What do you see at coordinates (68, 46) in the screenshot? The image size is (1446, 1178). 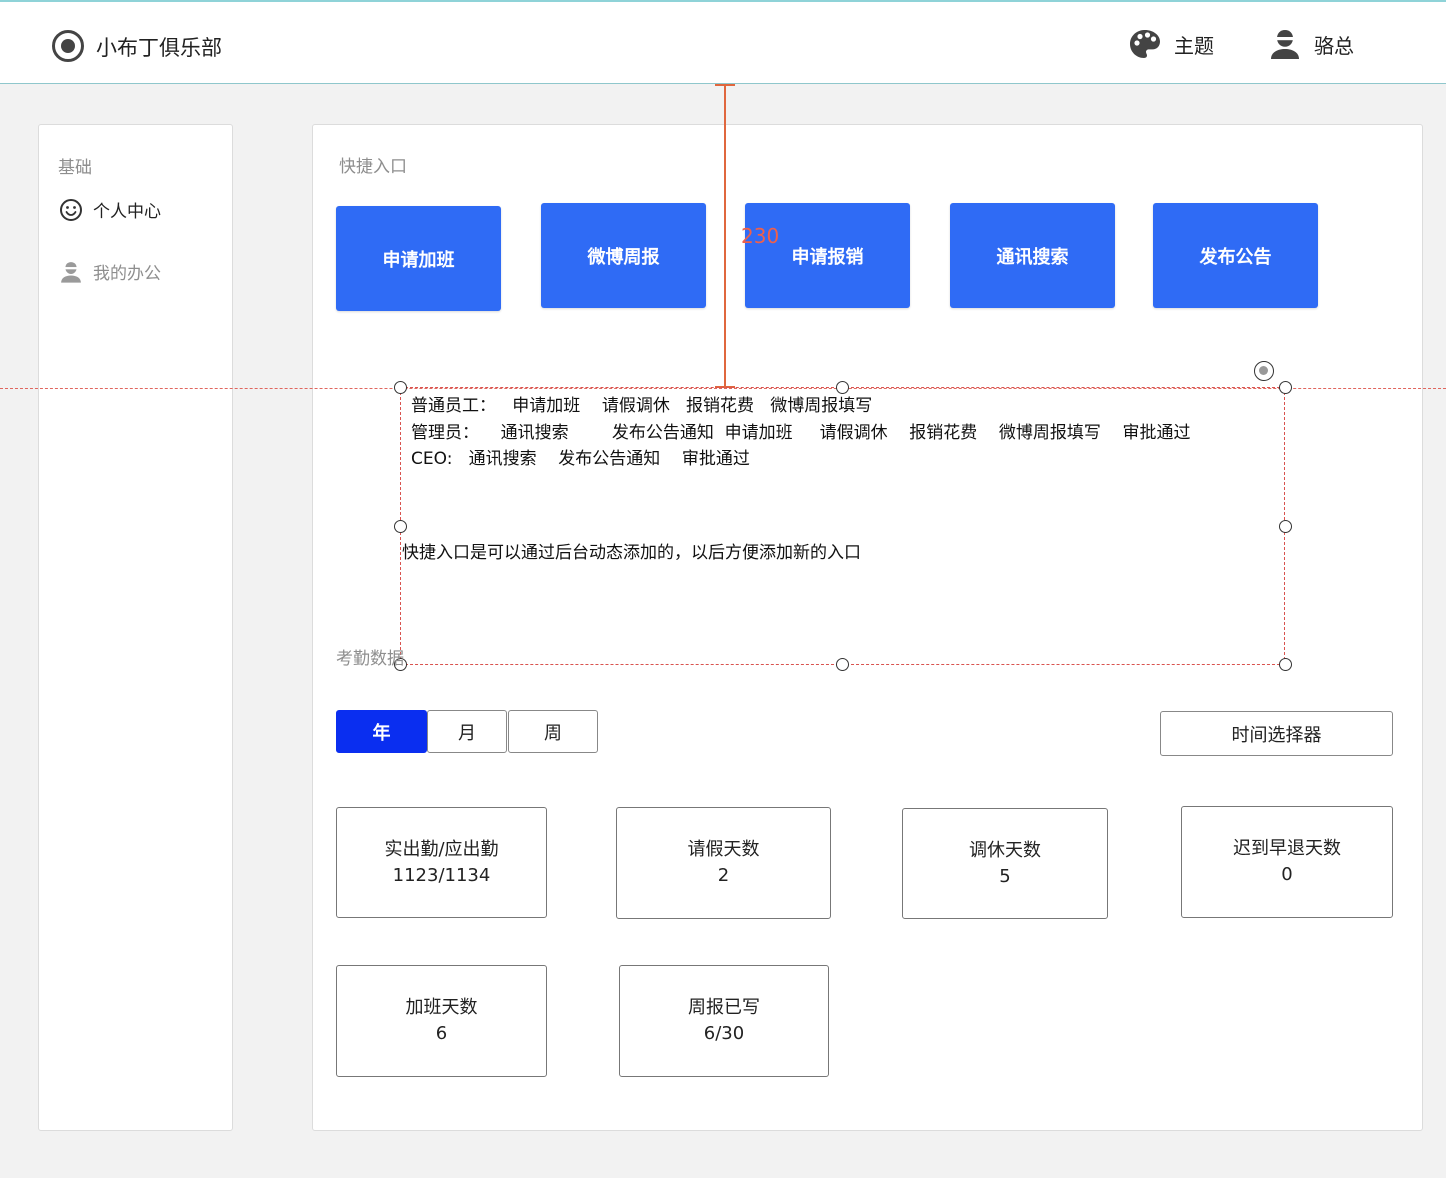 I see `logo-icon` at bounding box center [68, 46].